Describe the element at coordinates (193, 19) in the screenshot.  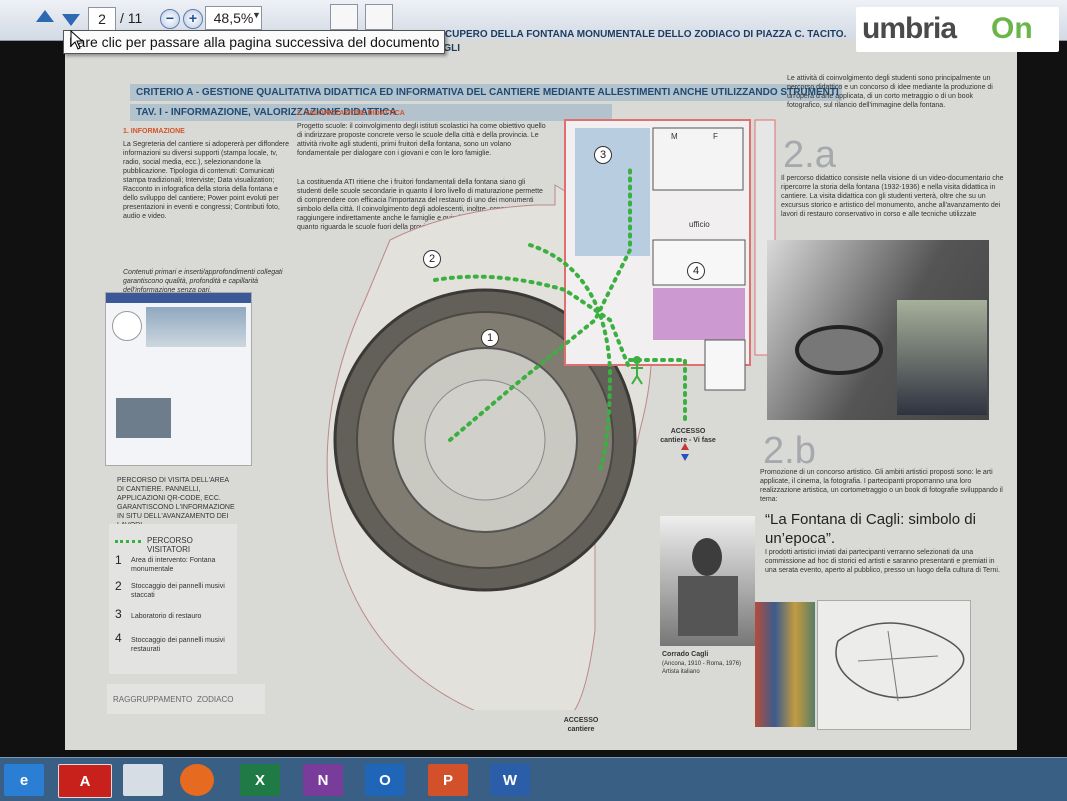
I see `zoom-in-button: +` at that location.